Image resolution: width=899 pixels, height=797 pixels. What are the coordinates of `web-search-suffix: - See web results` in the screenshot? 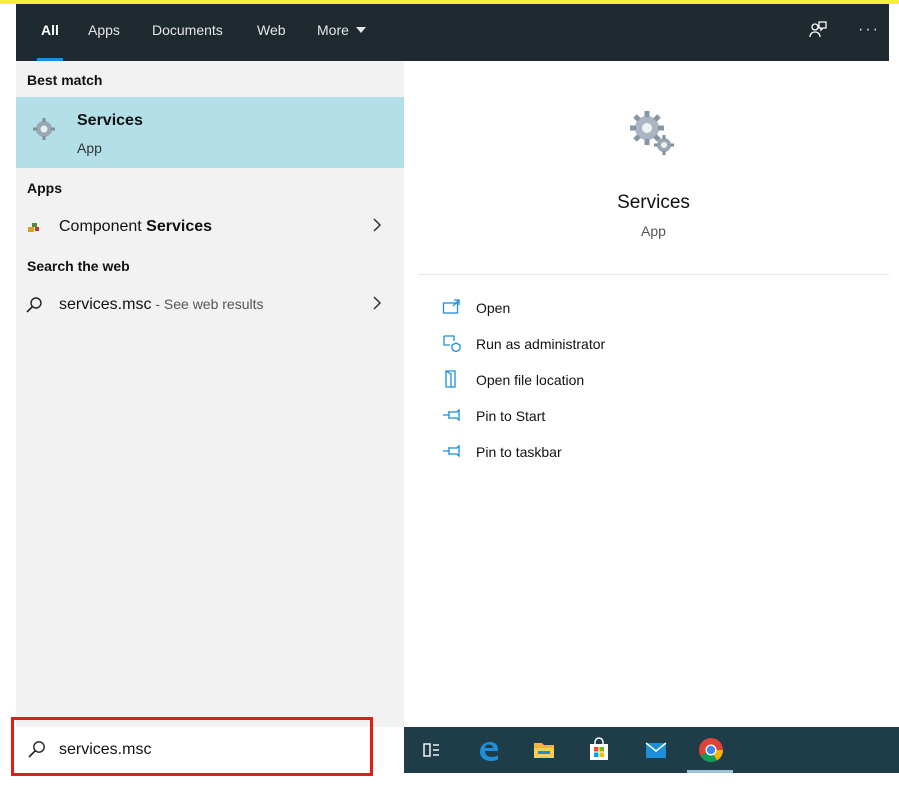 It's located at (207, 304).